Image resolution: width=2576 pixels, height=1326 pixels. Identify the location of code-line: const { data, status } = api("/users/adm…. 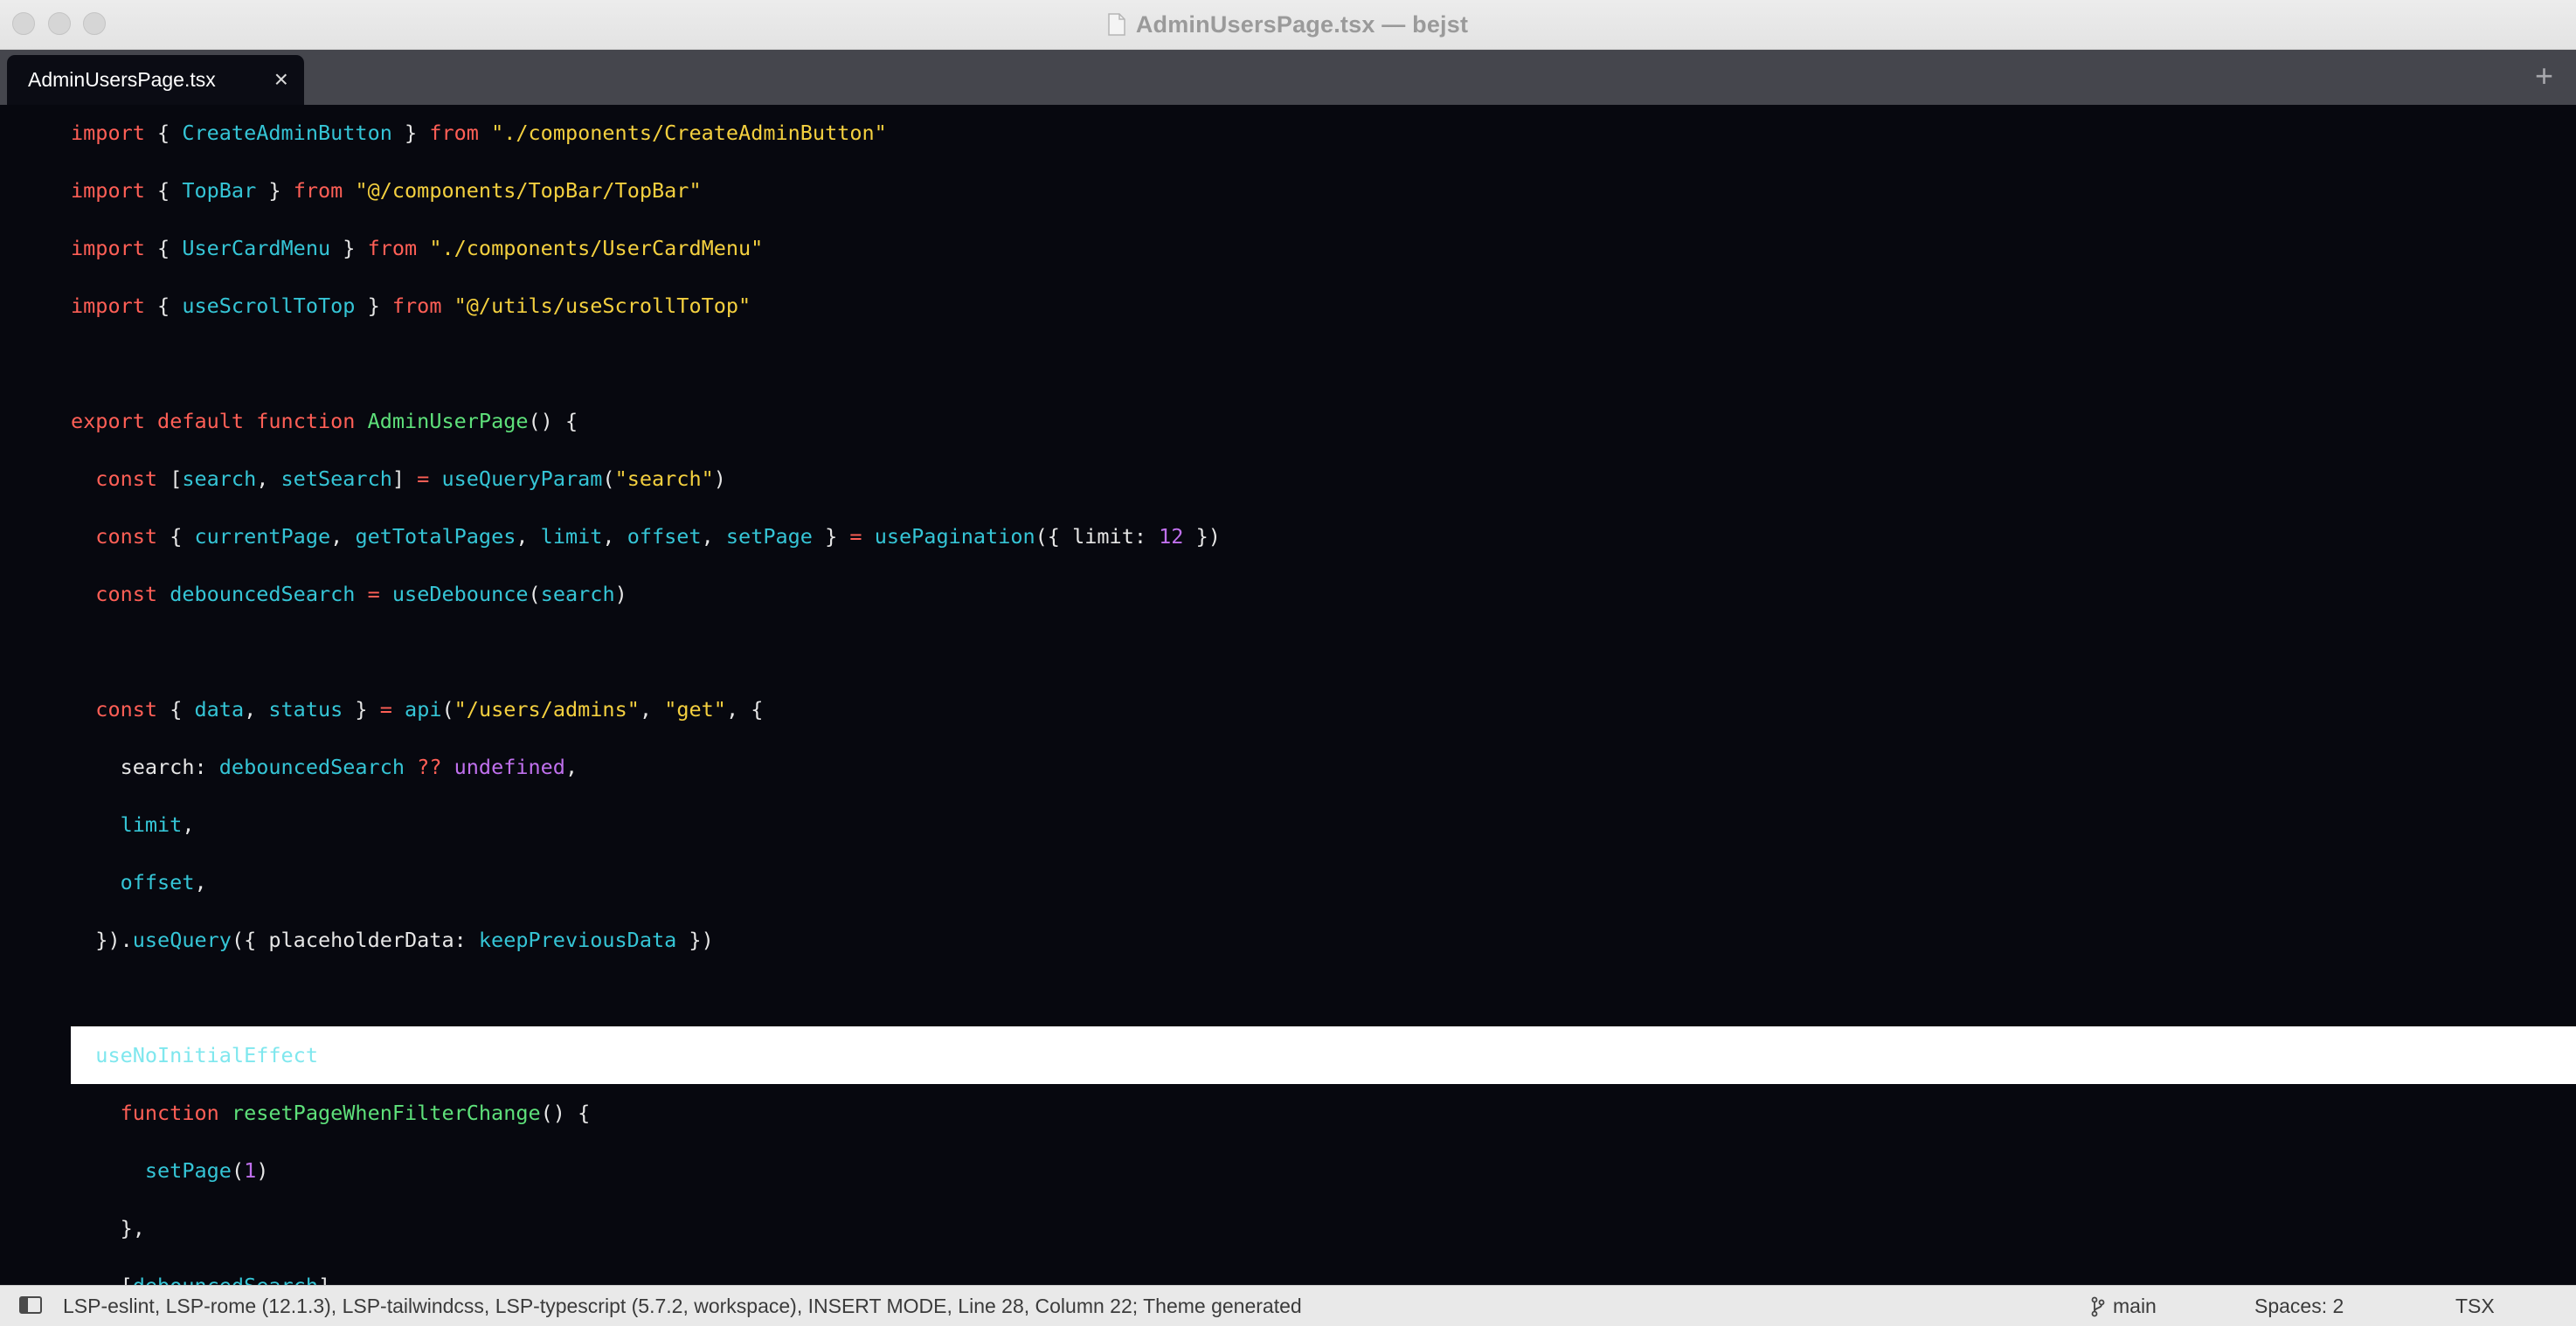
(1323, 709).